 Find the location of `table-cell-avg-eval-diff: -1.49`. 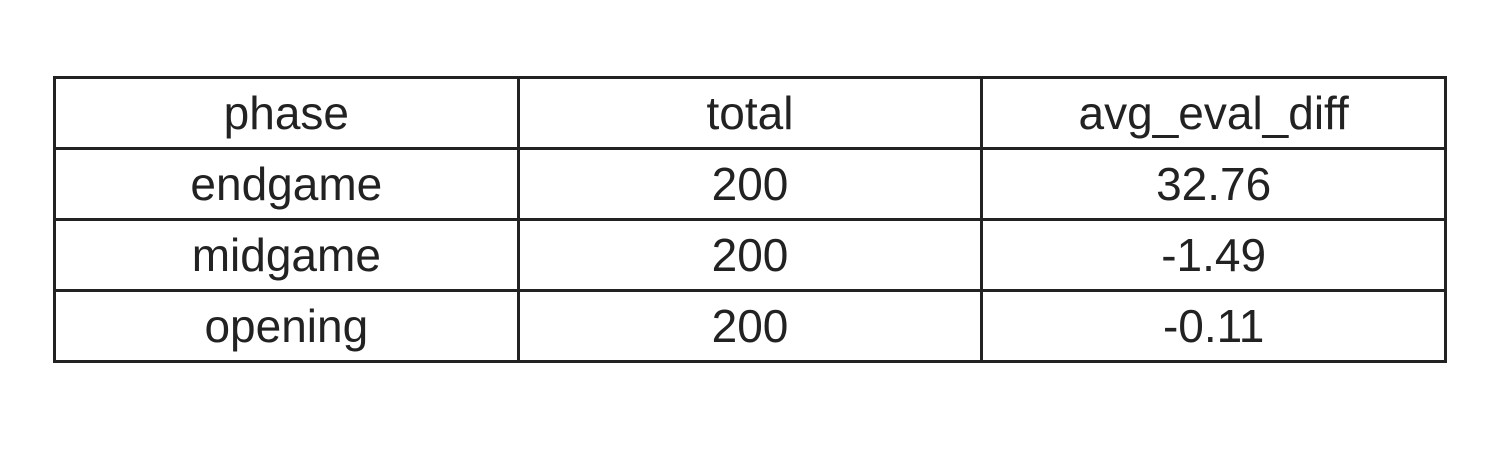

table-cell-avg-eval-diff: -1.49 is located at coordinates (1213, 255).